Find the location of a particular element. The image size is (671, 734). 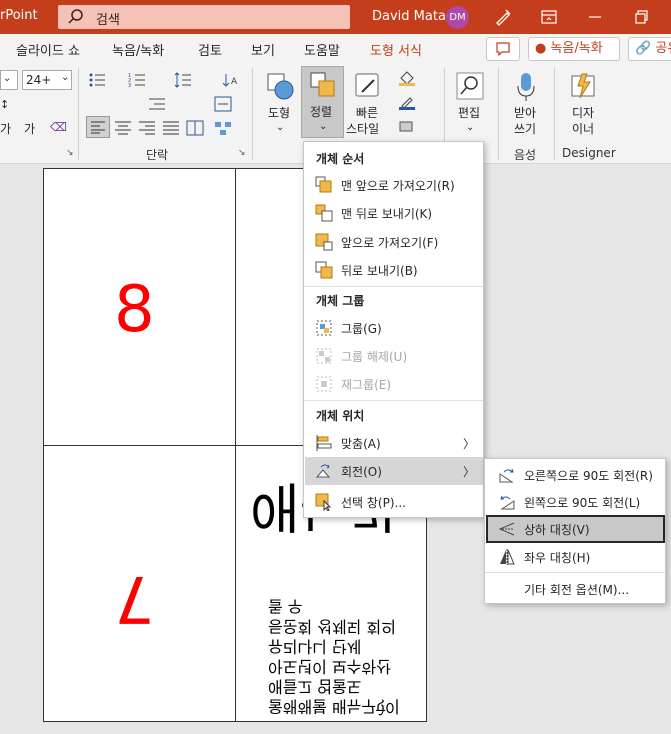

clear-format-icon: ⌫ is located at coordinates (58, 127).